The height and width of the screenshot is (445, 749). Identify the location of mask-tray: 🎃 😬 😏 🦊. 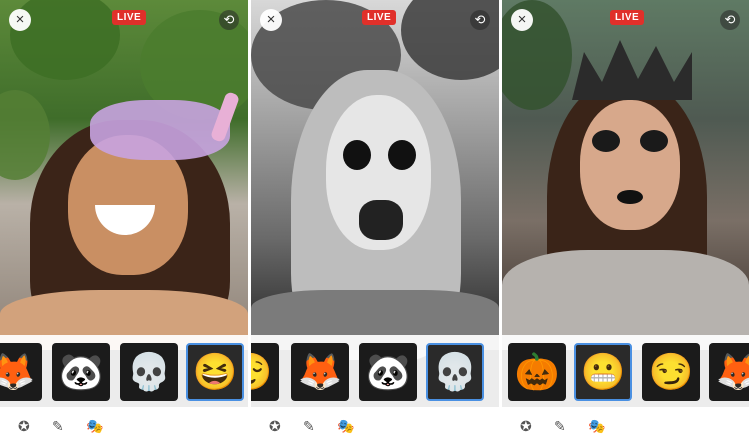
(625, 371).